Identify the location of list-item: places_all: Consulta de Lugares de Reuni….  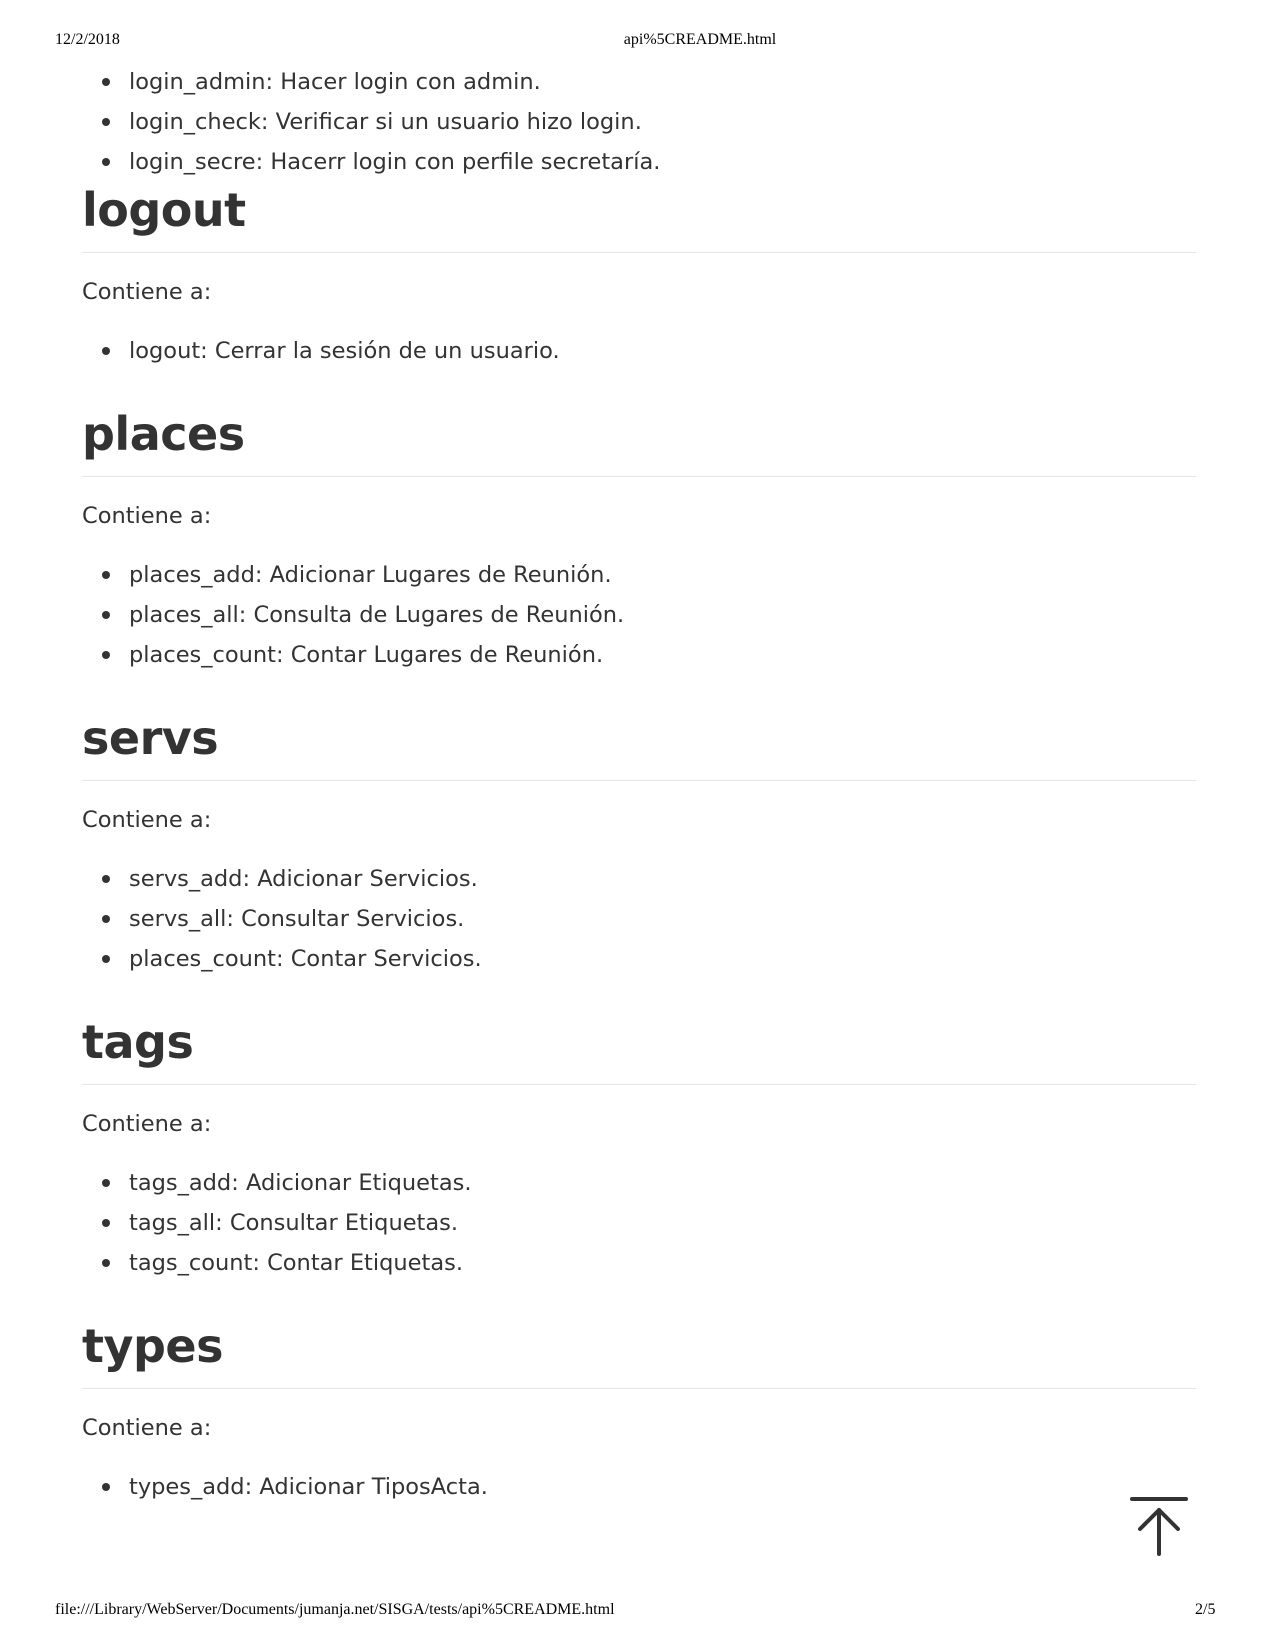
(639, 615).